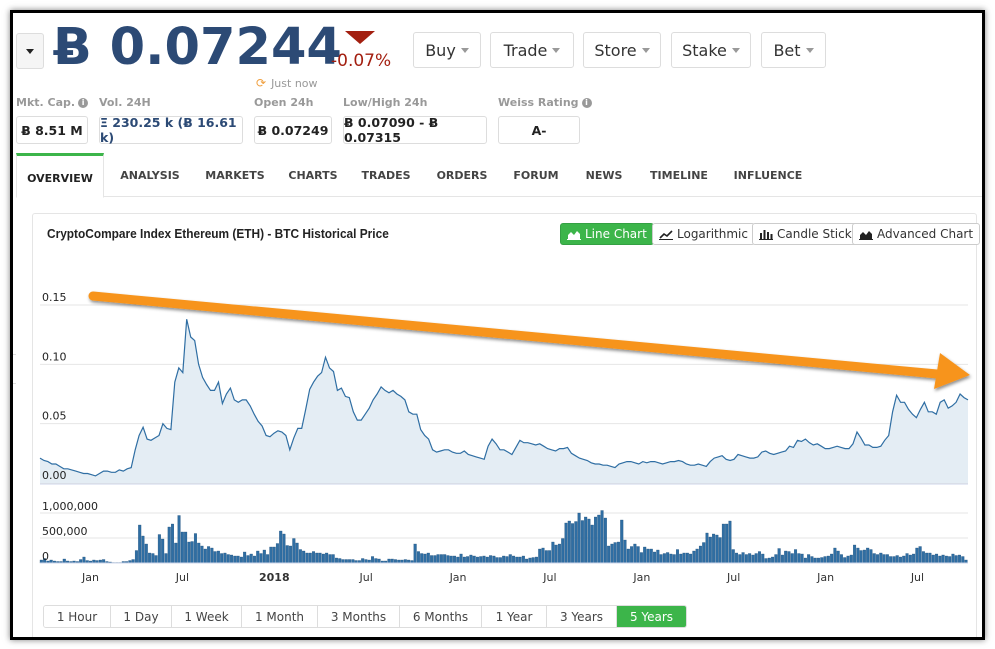 This screenshot has height=649, width=995. I want to click on y-tick-label: 500,000, so click(65, 531).